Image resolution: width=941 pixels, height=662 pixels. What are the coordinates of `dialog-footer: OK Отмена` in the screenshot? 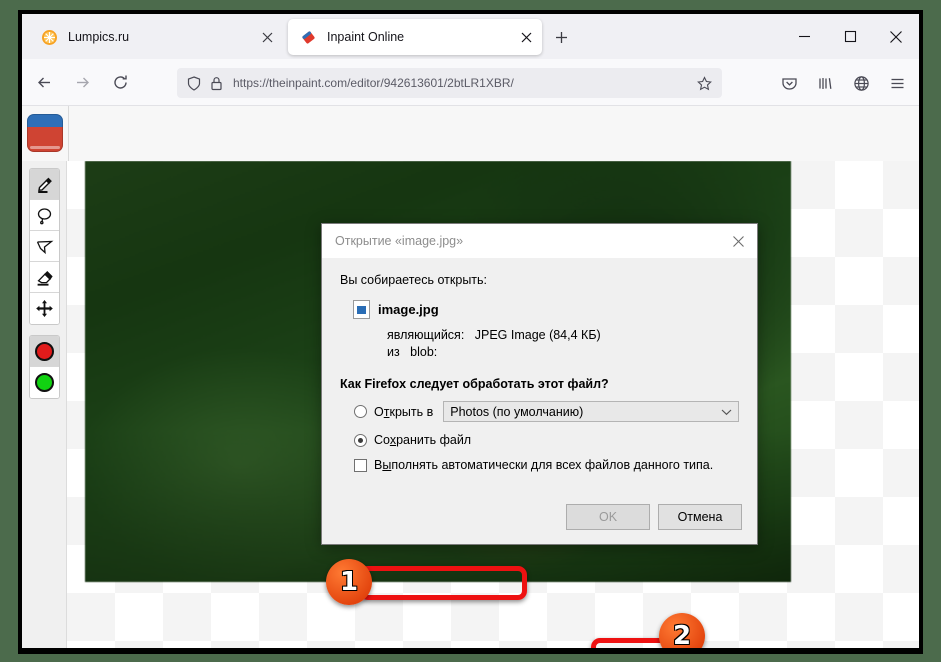 It's located at (654, 517).